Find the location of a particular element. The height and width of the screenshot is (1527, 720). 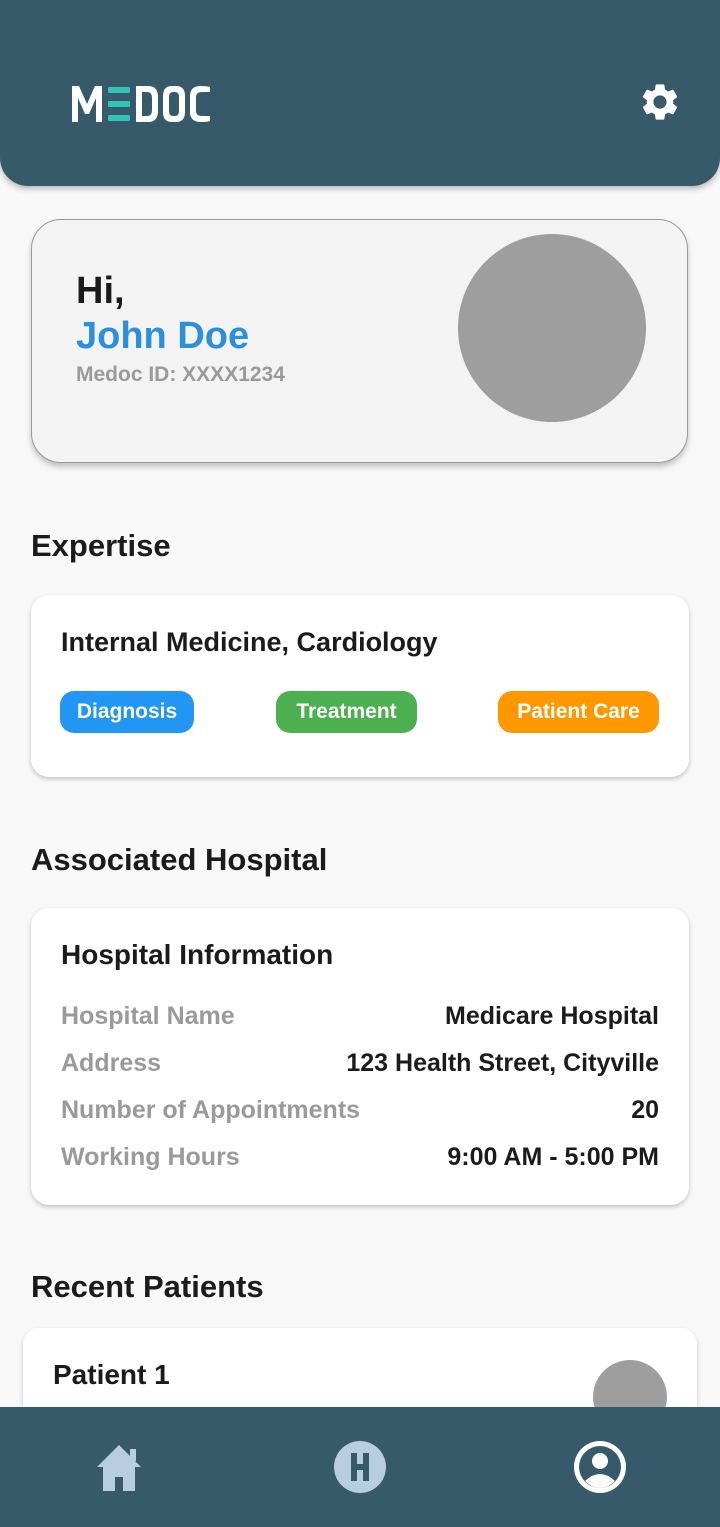

app-header is located at coordinates (360, 93).